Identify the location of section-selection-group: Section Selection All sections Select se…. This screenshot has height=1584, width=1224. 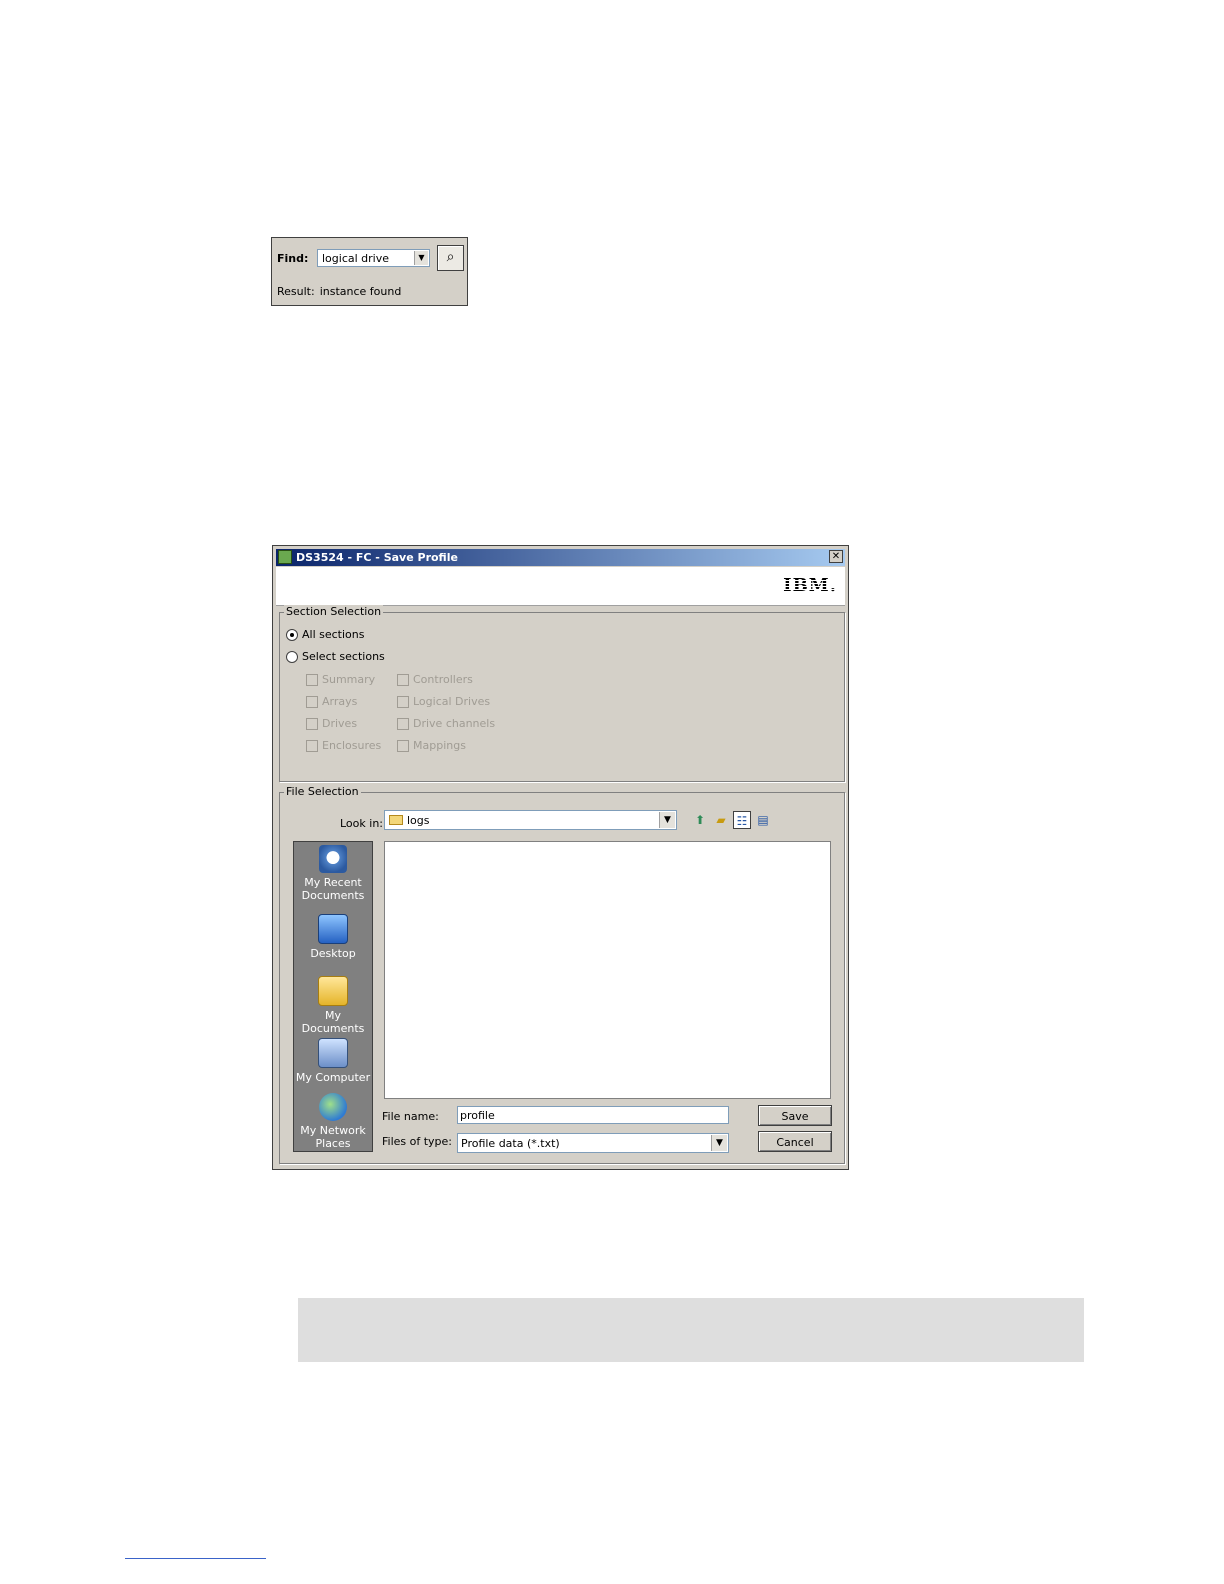
(562, 693).